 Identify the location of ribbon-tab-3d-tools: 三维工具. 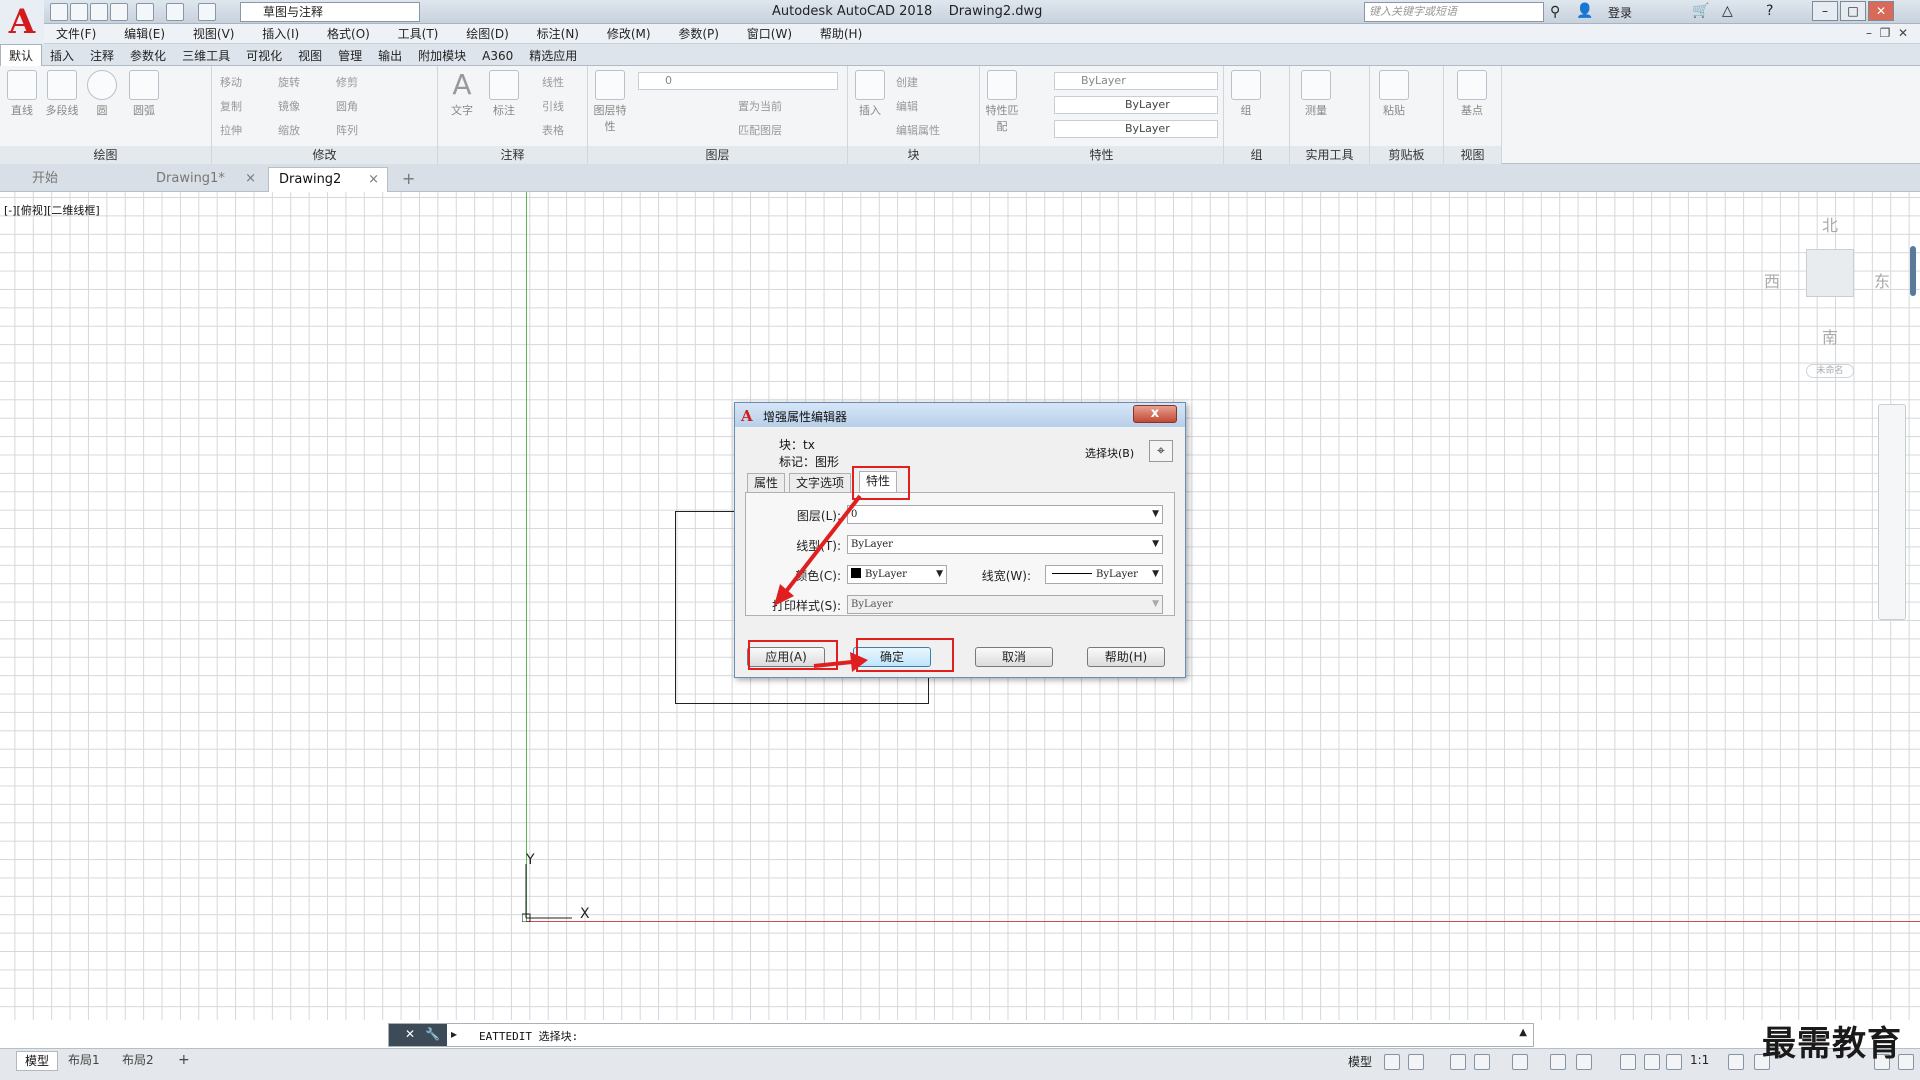
(206, 56).